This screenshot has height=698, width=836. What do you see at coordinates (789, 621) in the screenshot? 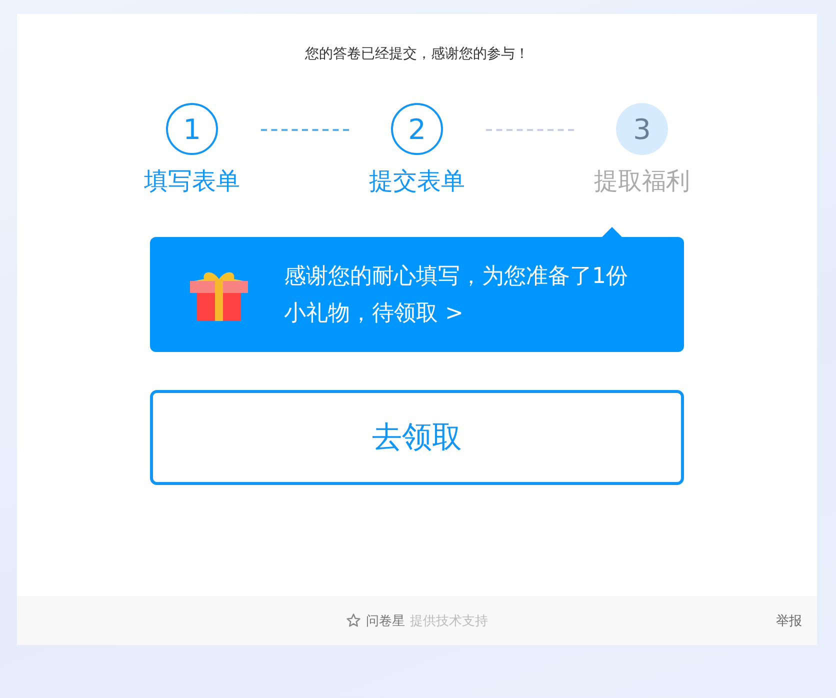
I see `report-link: 举报` at bounding box center [789, 621].